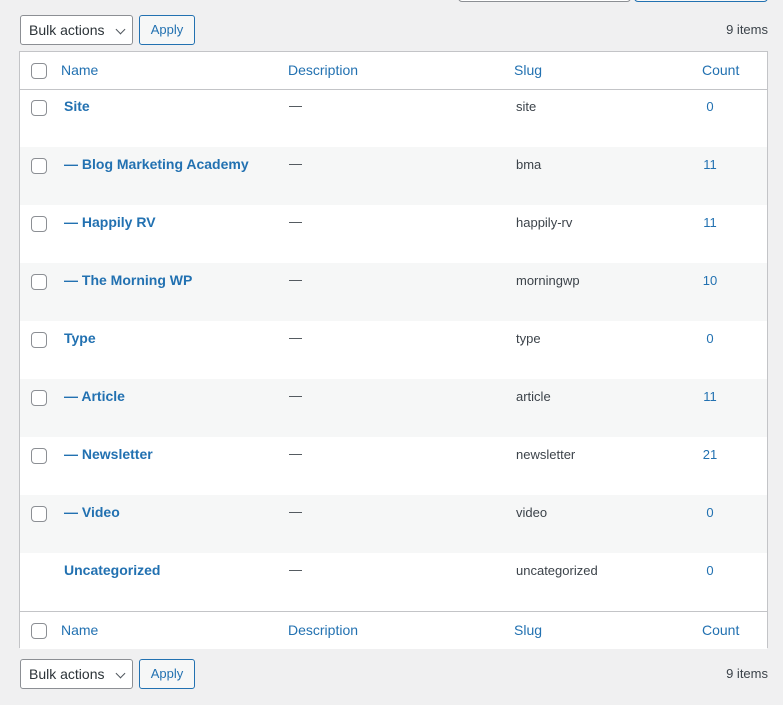 The width and height of the screenshot is (783, 705). What do you see at coordinates (167, 674) in the screenshot?
I see `apply-button-bottom: Apply` at bounding box center [167, 674].